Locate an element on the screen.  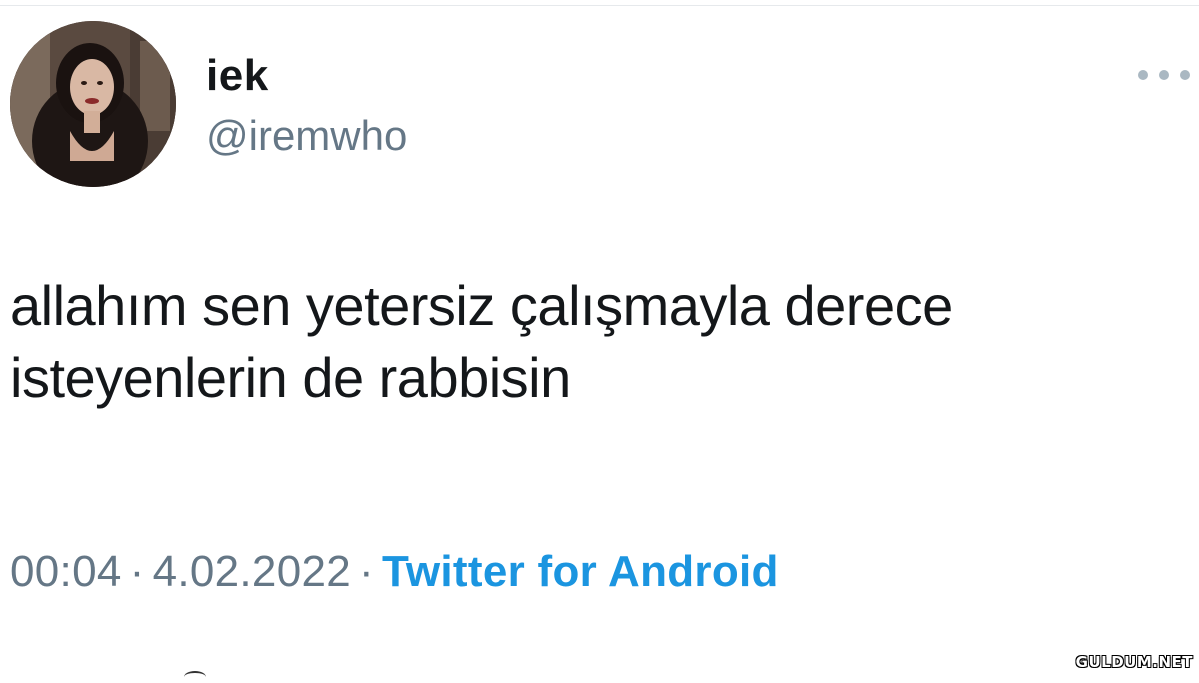
avatar-image is located at coordinates (93, 104).